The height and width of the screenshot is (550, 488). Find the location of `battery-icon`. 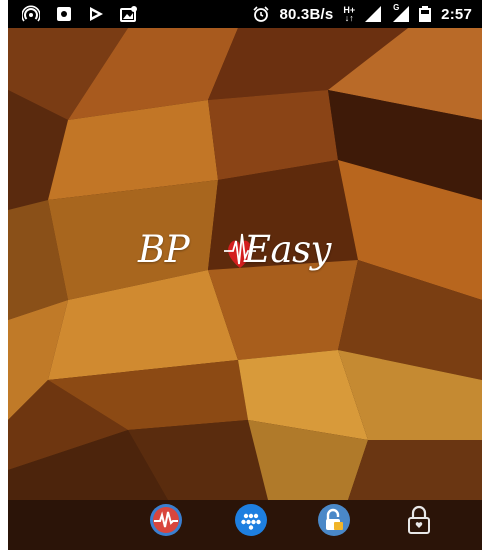

battery-icon is located at coordinates (425, 14).